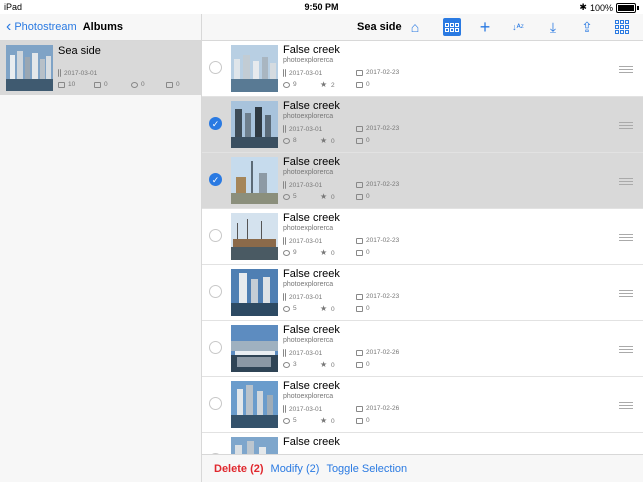 The image size is (643, 482). What do you see at coordinates (306, 129) in the screenshot?
I see `uploaded-date: 2017-03-01` at bounding box center [306, 129].